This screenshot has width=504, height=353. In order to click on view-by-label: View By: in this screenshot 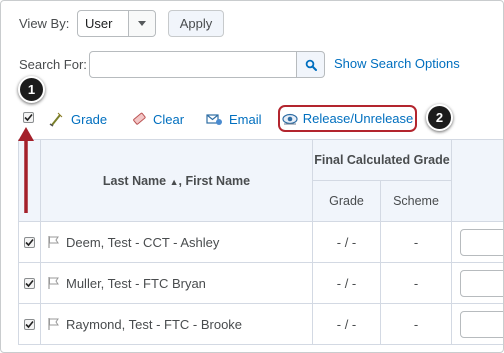, I will do `click(44, 23)`.